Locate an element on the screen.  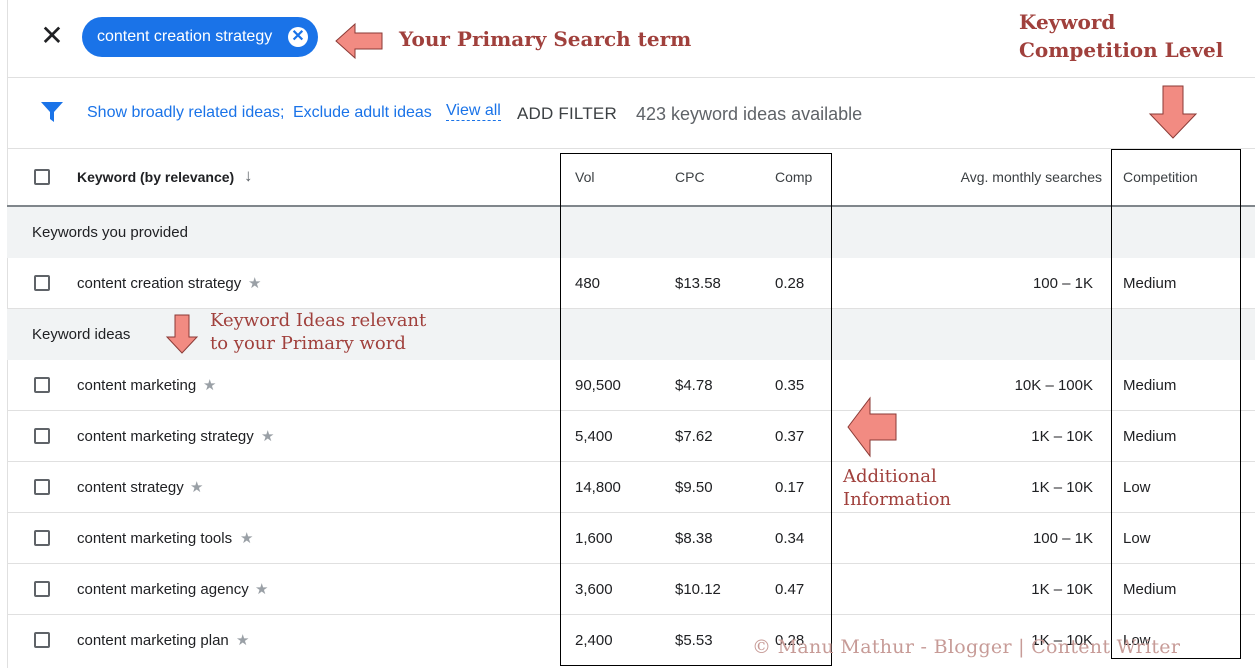
search-term-text: content creation strategy is located at coordinates (185, 36).